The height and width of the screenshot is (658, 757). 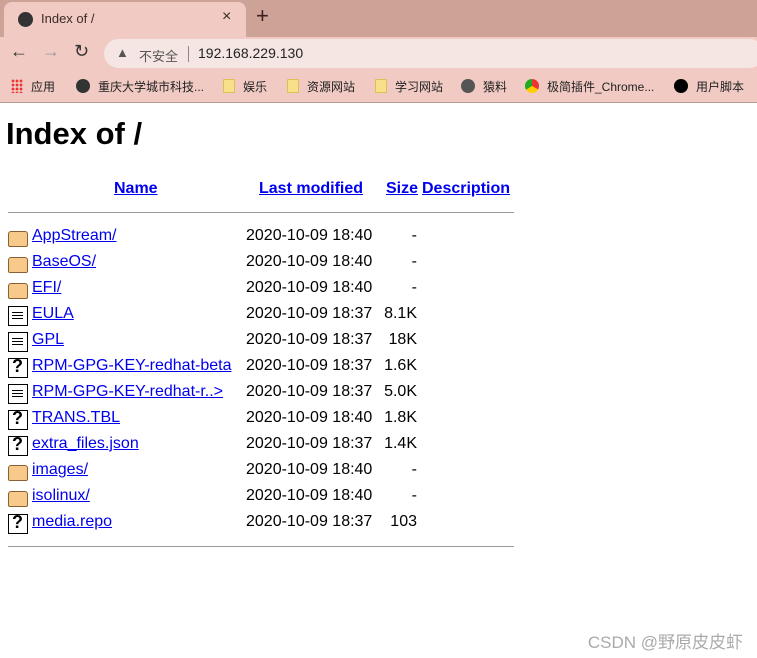 I want to click on bookmark-folder: 娱乐, so click(x=245, y=86).